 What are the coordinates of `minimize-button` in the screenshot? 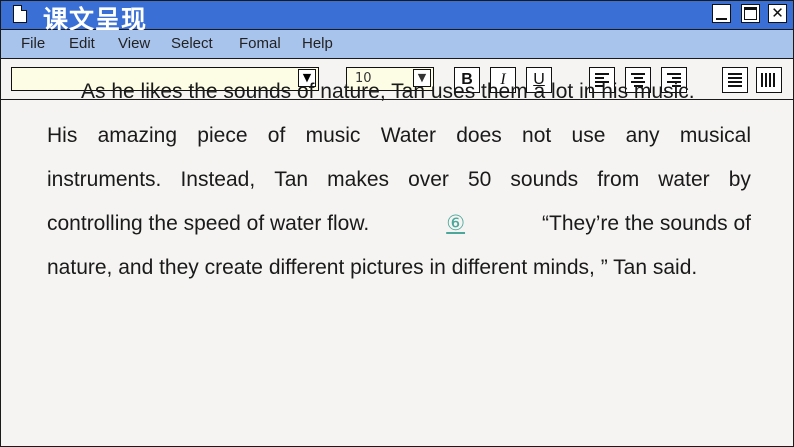 It's located at (721, 13).